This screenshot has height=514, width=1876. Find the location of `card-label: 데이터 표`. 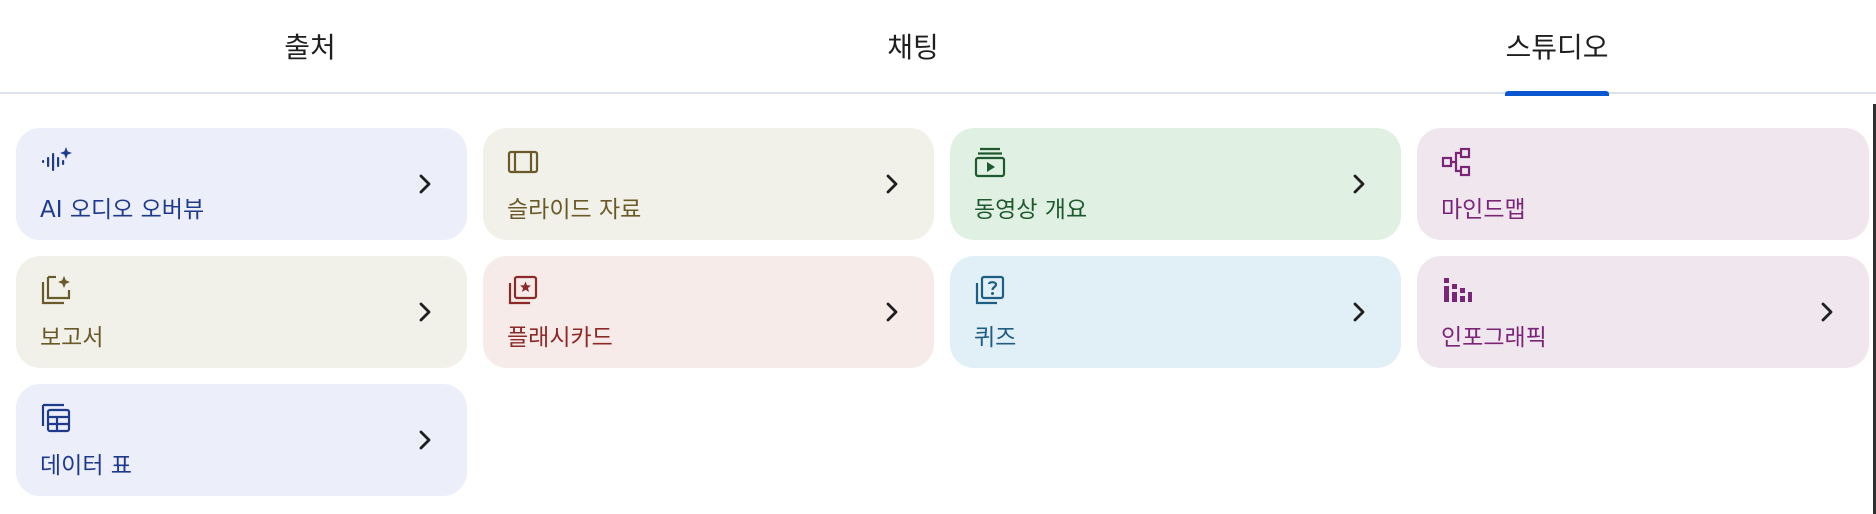

card-label: 데이터 표 is located at coordinates (86, 466).